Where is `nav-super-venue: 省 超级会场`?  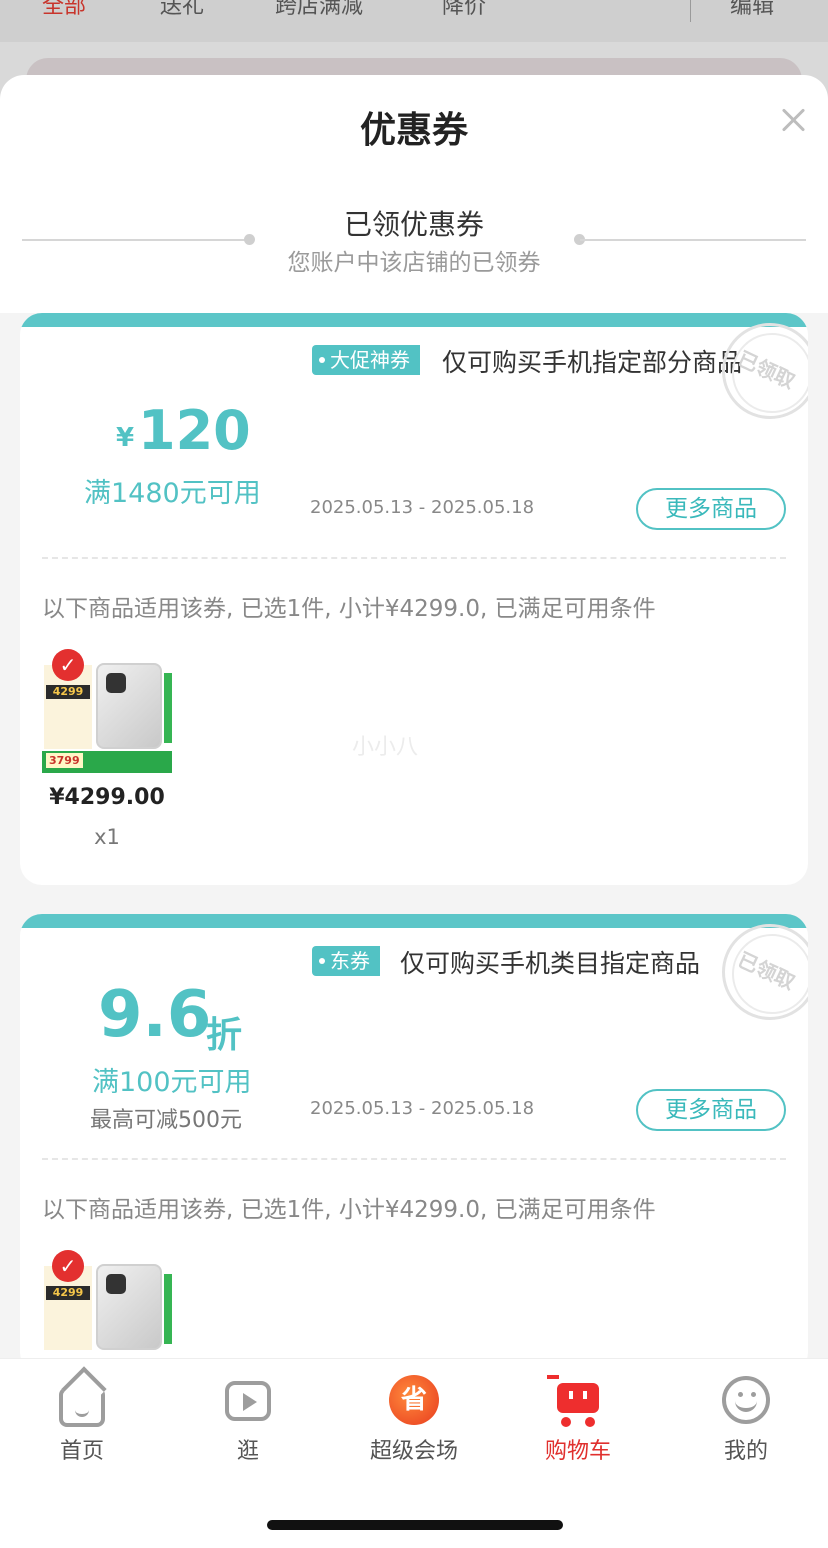 nav-super-venue: 省 超级会场 is located at coordinates (414, 1420).